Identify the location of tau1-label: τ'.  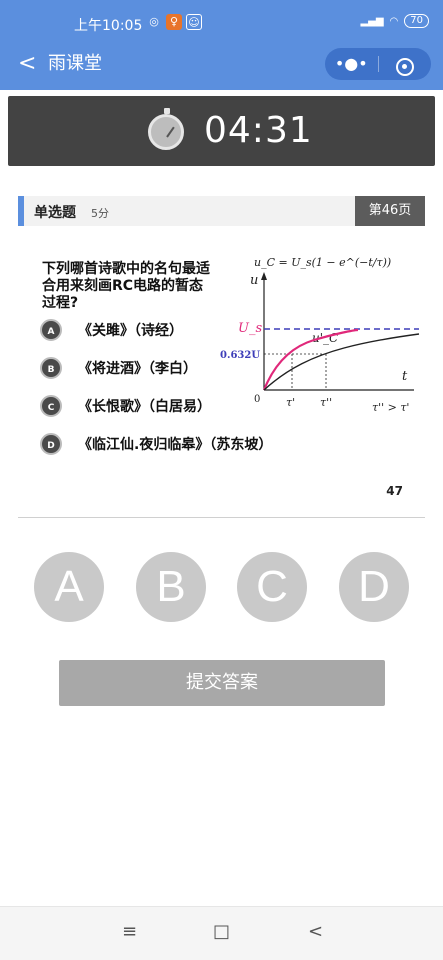
(290, 402).